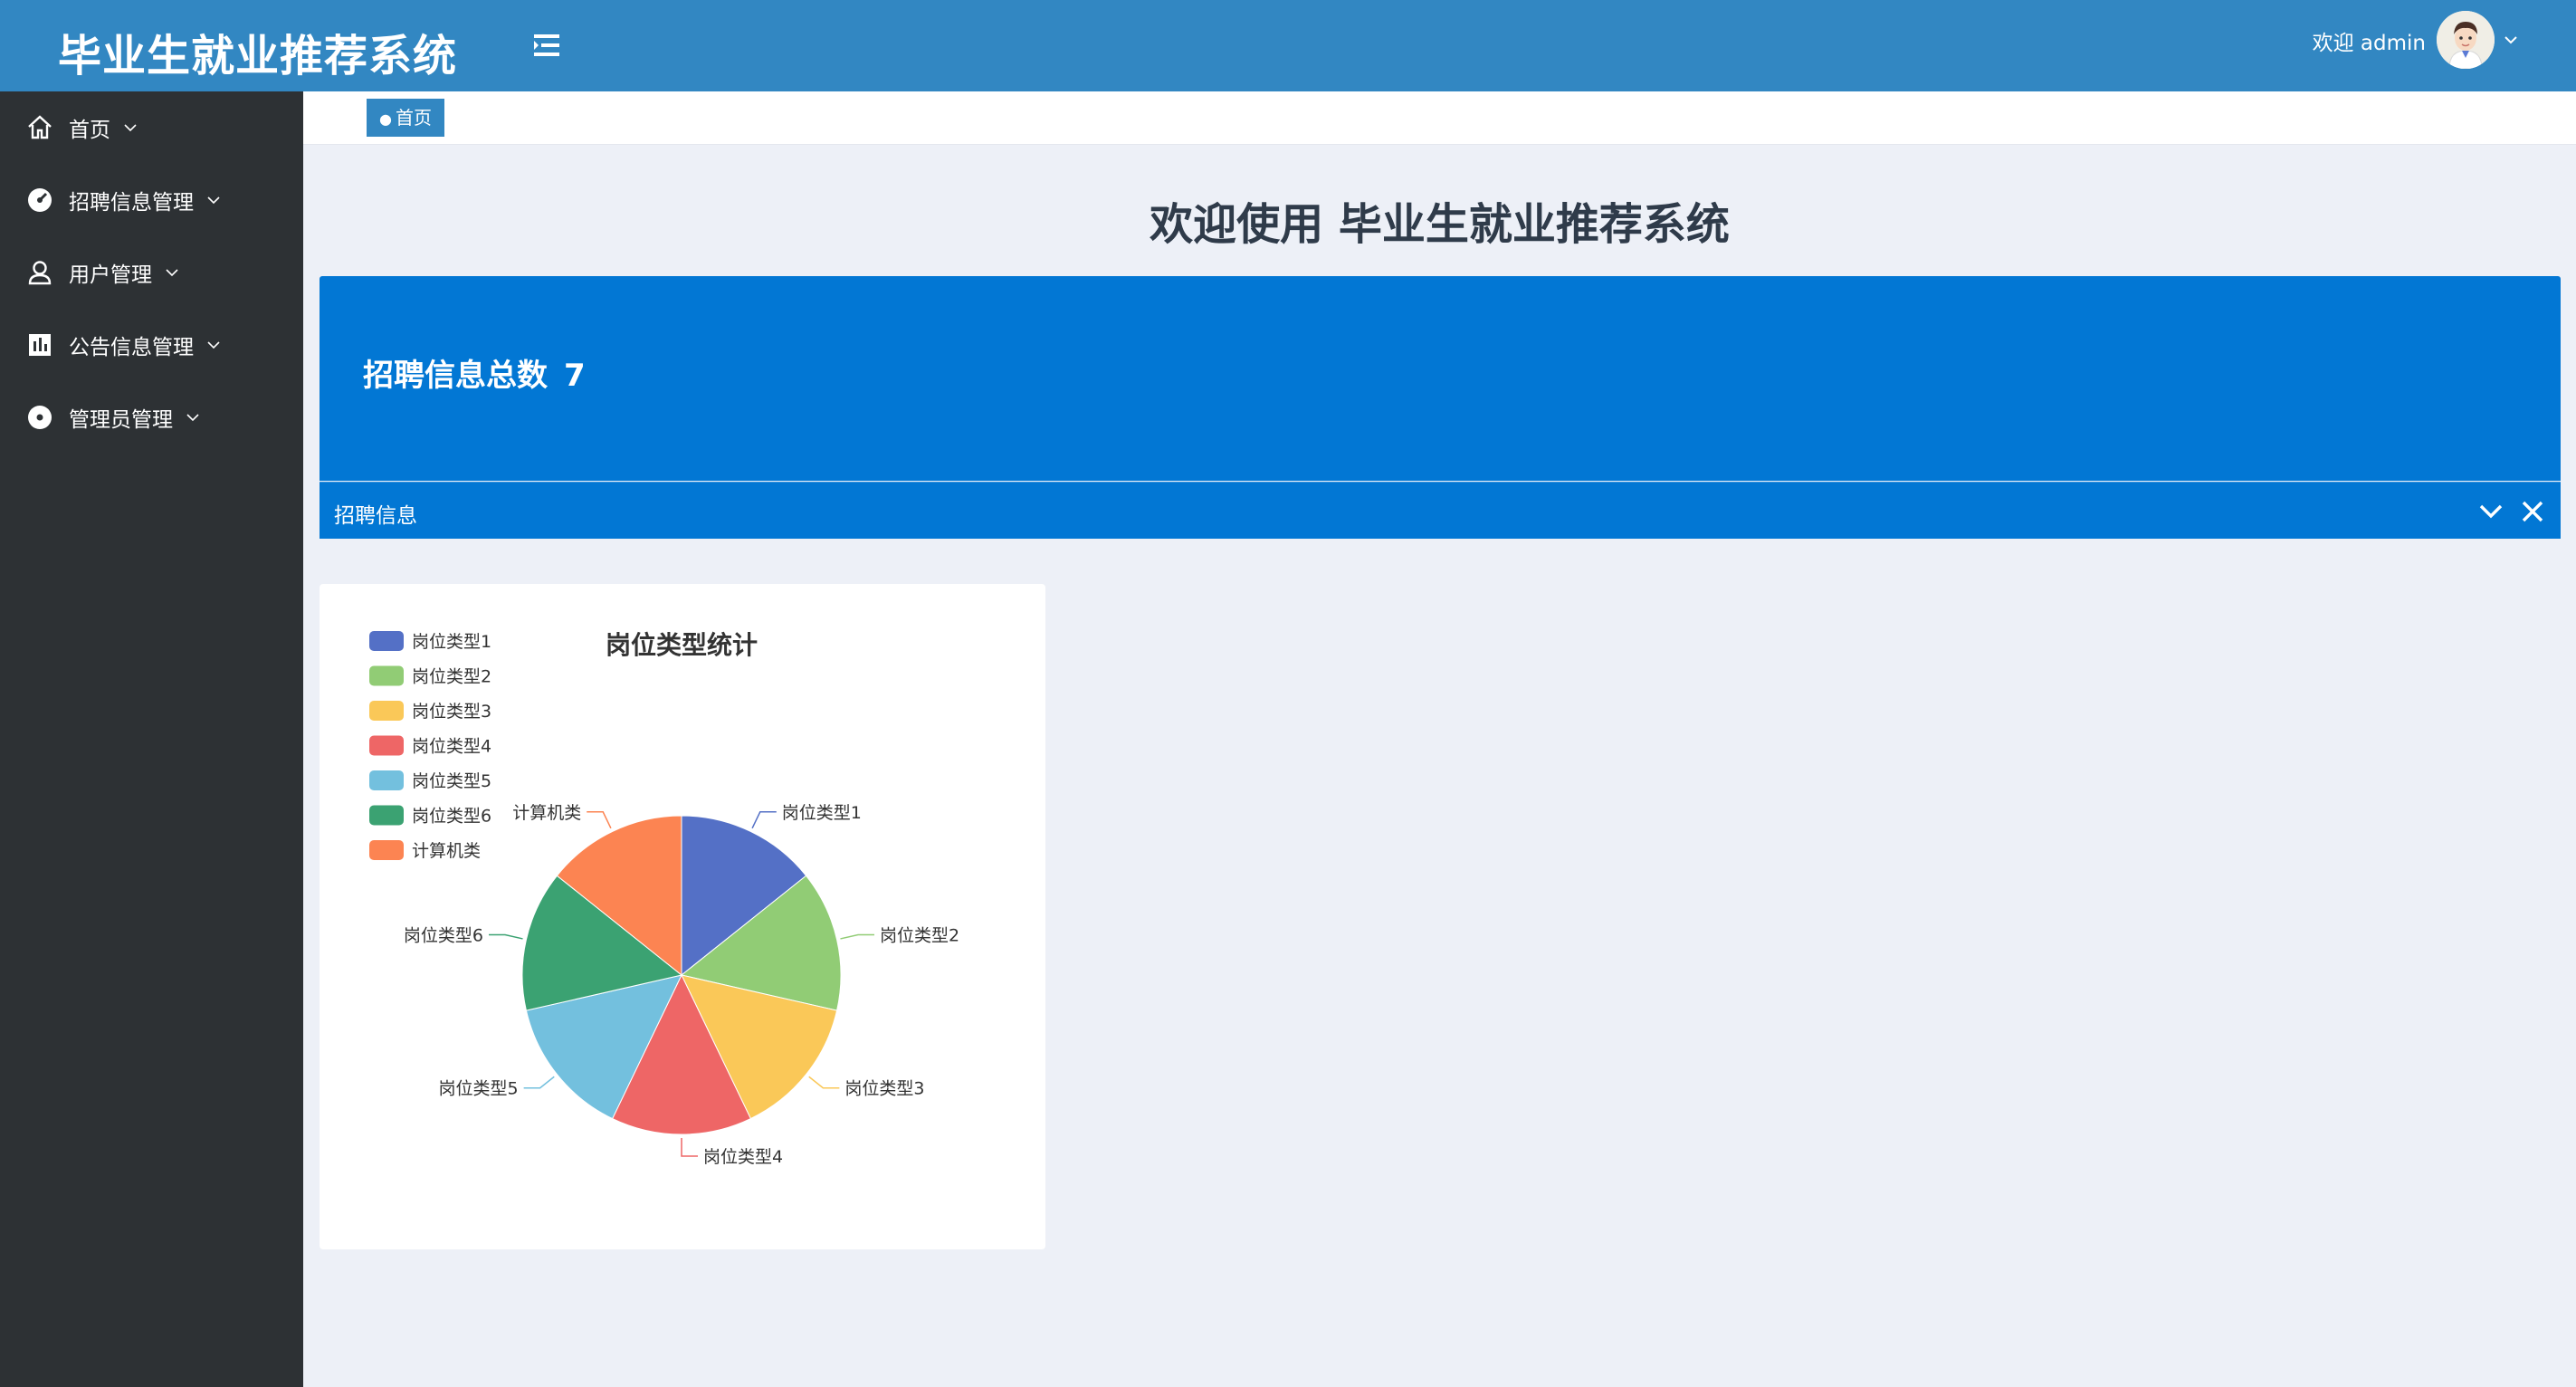 Image resolution: width=2576 pixels, height=1387 pixels. I want to click on legend-label: 岗位类型4, so click(452, 747).